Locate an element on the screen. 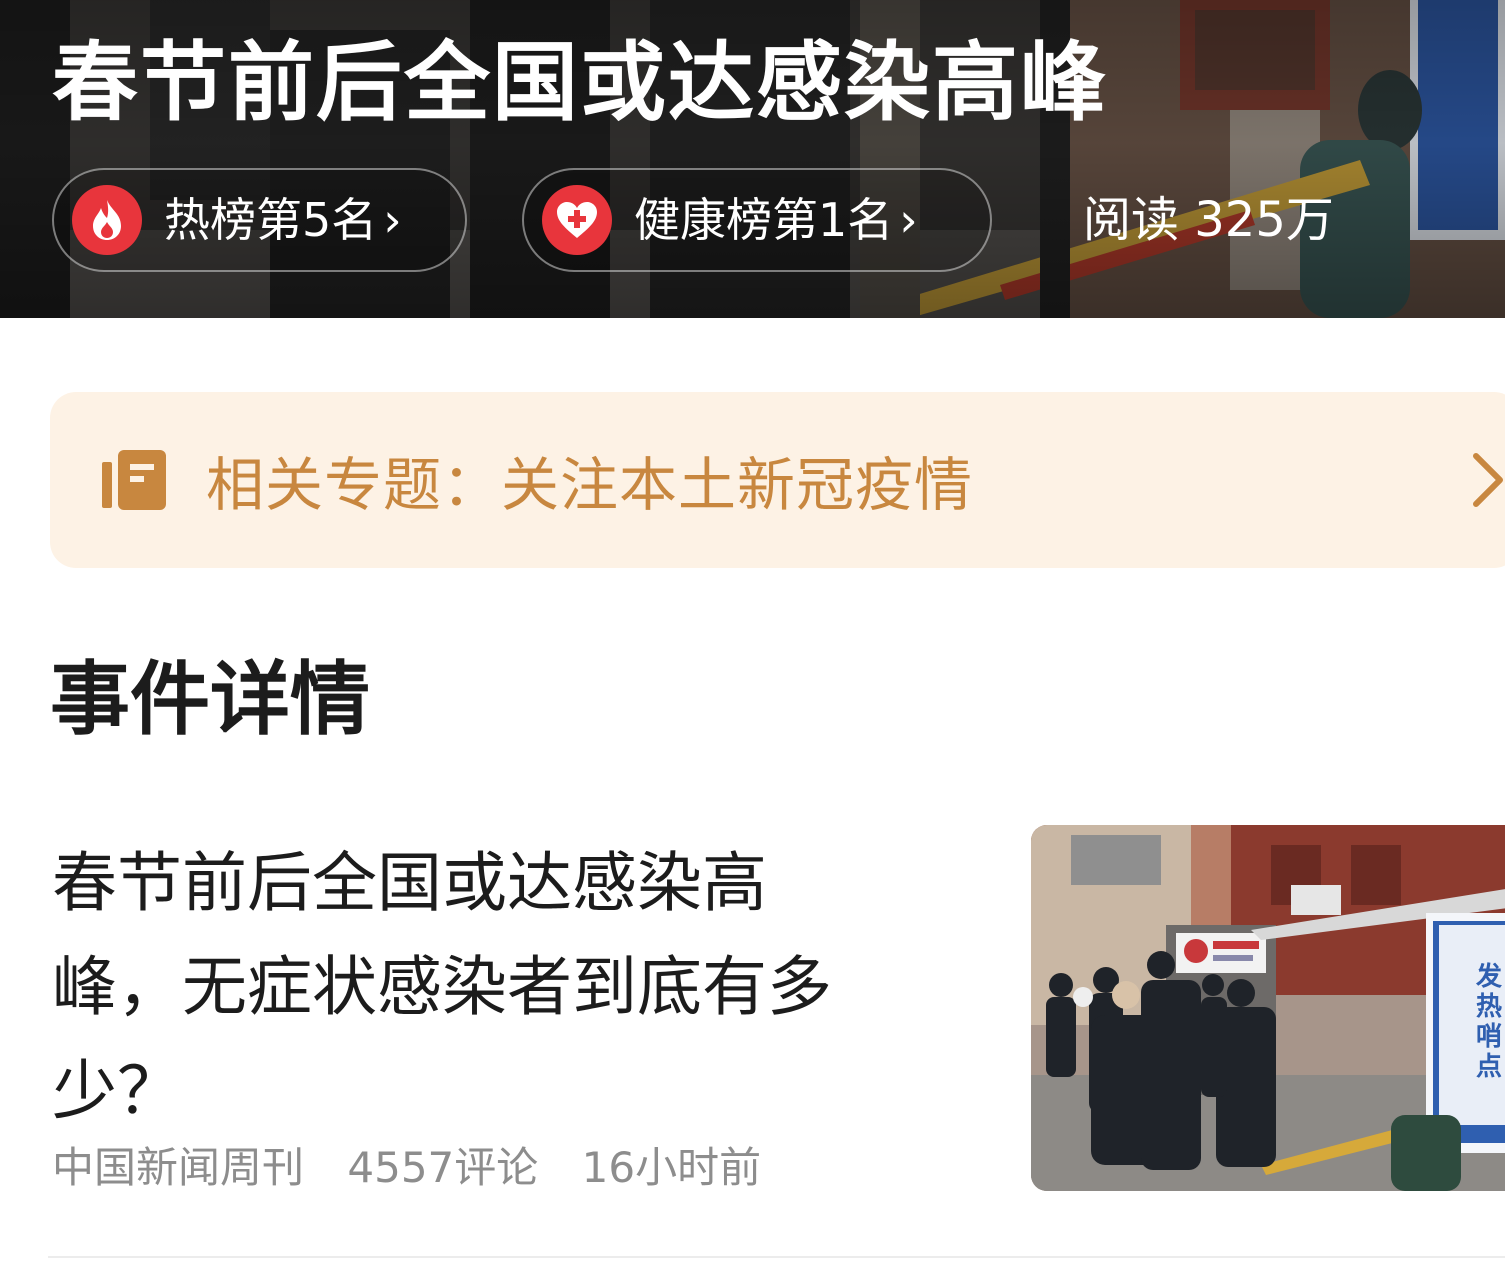 This screenshot has height=1280, width=1505. book-icon is located at coordinates (134, 480).